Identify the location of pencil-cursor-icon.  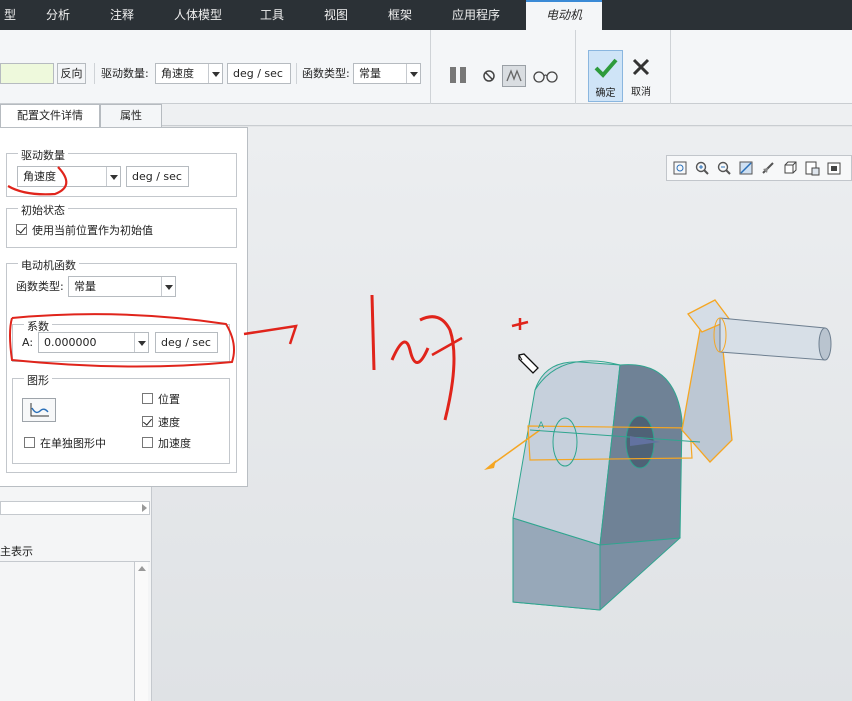
(528, 363).